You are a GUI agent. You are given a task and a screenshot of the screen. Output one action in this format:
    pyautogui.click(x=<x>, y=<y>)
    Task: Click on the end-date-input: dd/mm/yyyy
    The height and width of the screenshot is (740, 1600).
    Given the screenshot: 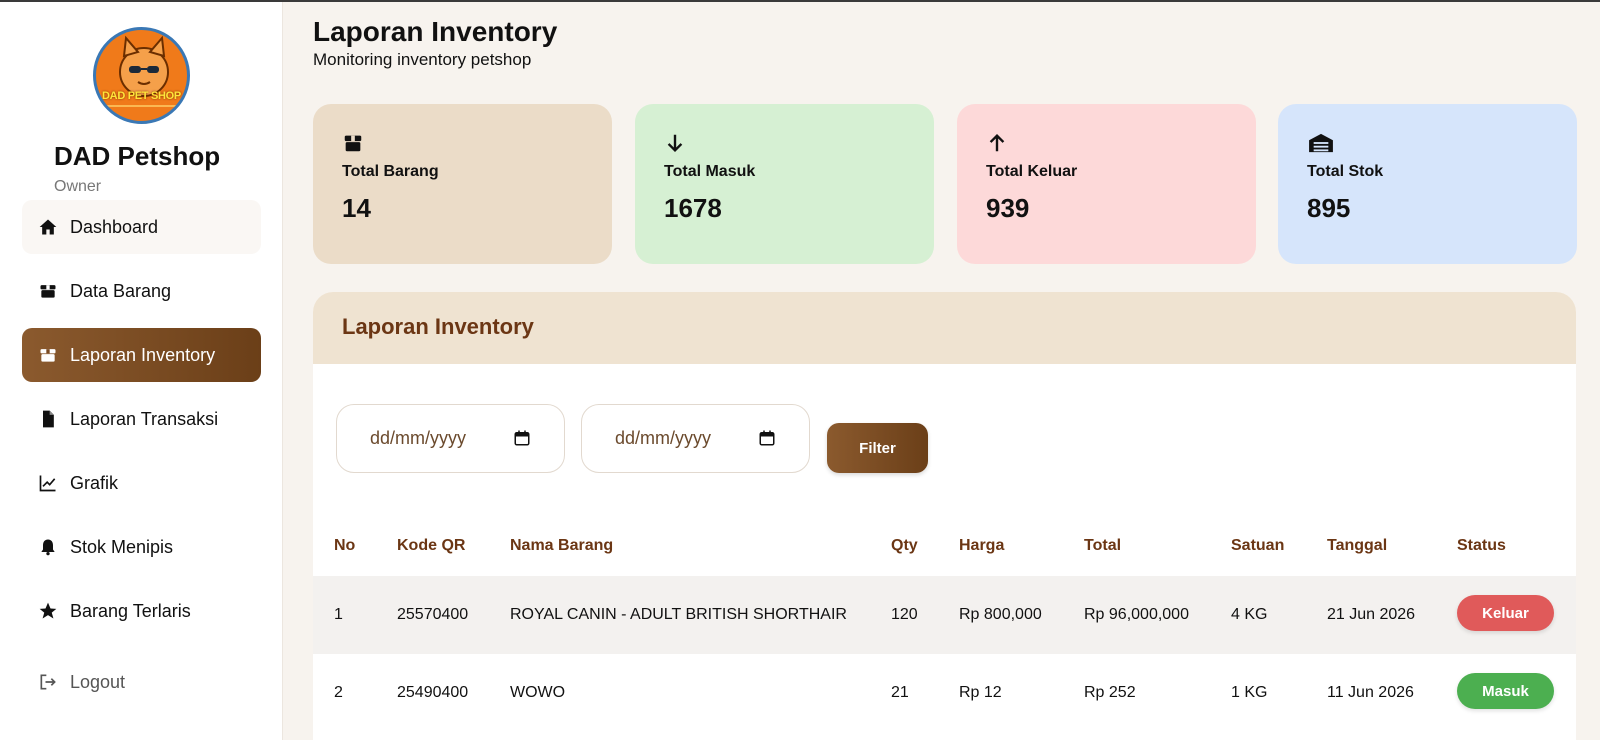 What is the action you would take?
    pyautogui.click(x=695, y=438)
    